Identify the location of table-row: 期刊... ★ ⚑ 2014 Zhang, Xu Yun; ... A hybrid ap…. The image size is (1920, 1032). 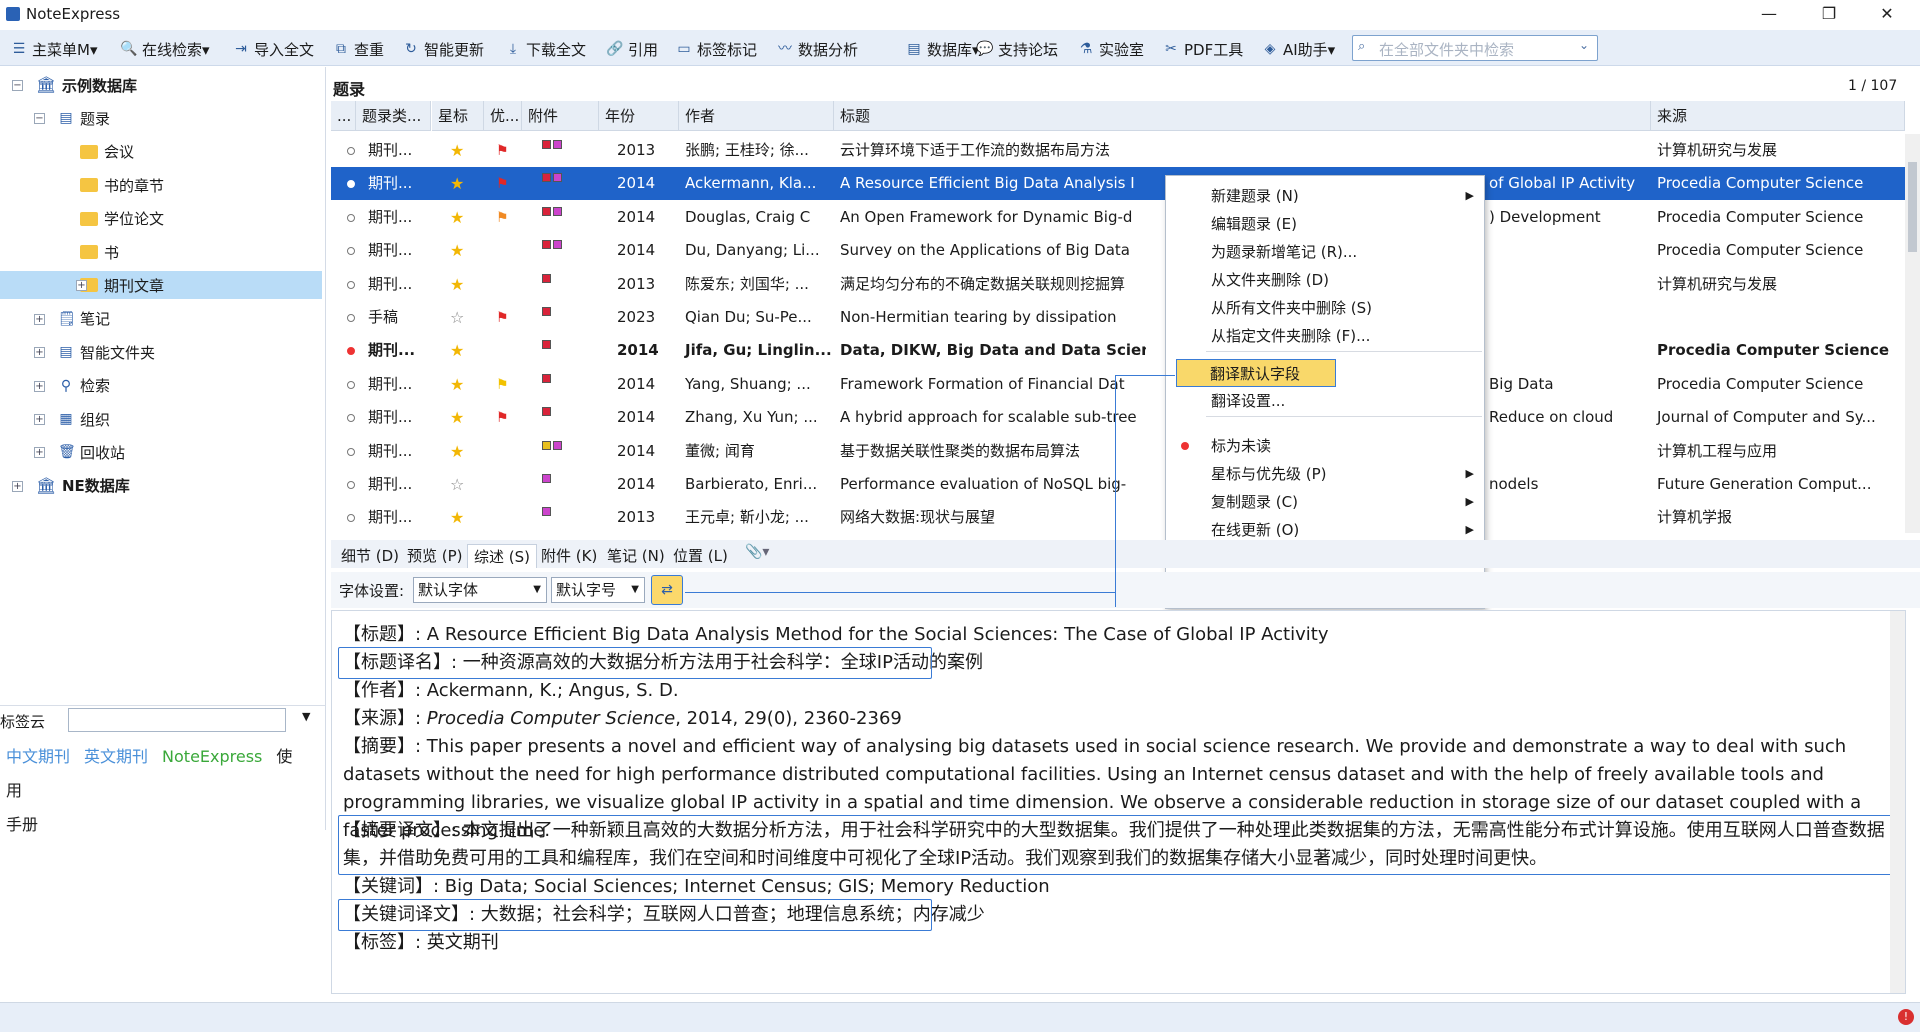
(1118, 417).